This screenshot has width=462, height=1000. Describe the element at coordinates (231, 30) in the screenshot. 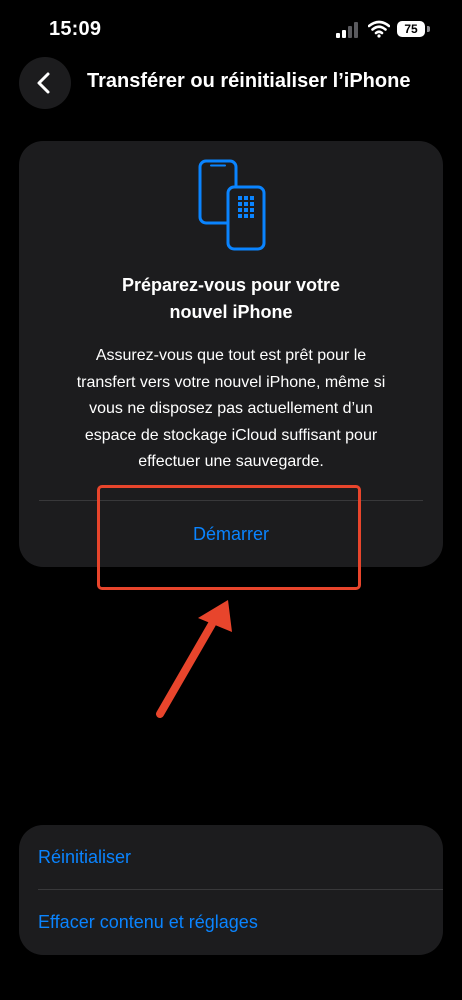

I see `status-bar: 15:09 75` at that location.